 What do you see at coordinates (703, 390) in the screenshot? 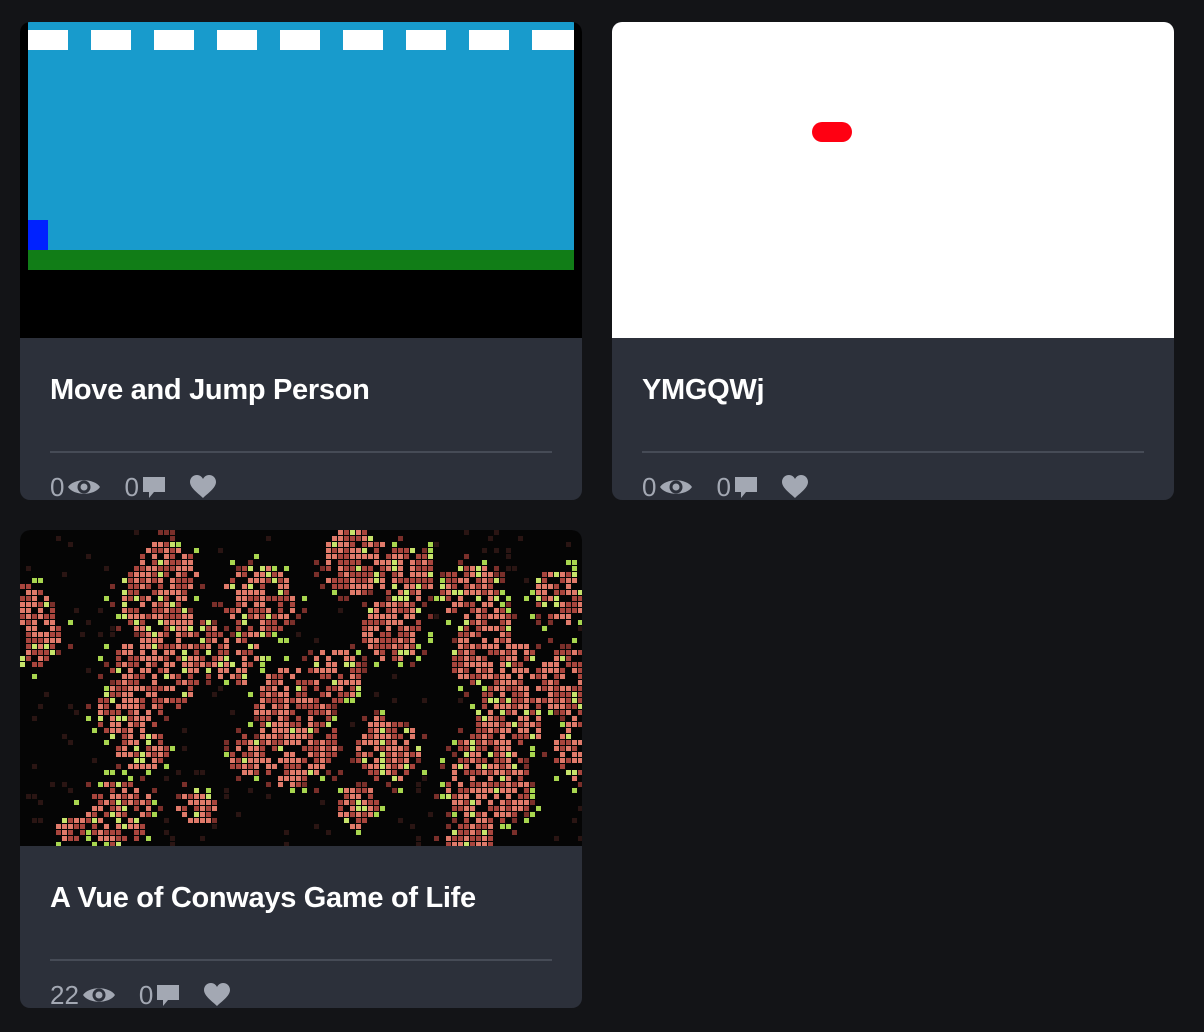
I see `pen-title: YMGQWj` at bounding box center [703, 390].